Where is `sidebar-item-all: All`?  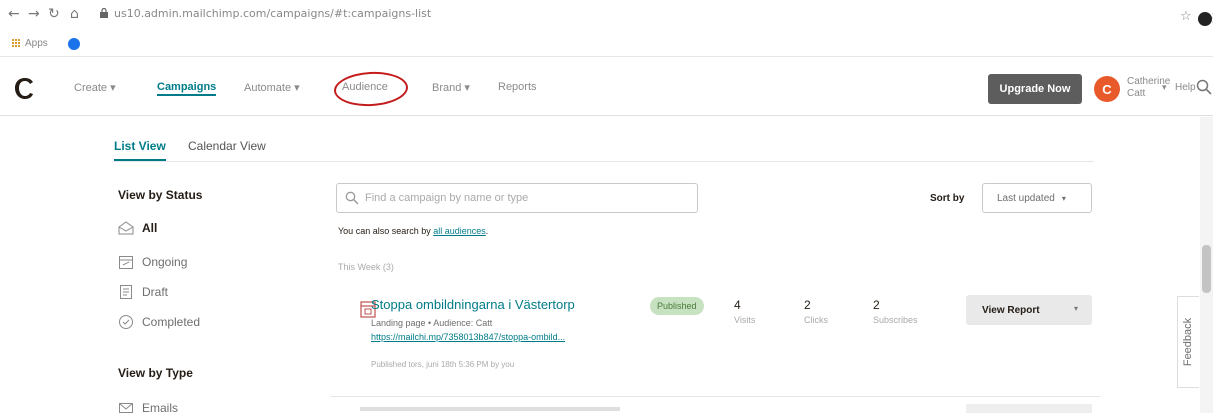 sidebar-item-all: All is located at coordinates (137, 228).